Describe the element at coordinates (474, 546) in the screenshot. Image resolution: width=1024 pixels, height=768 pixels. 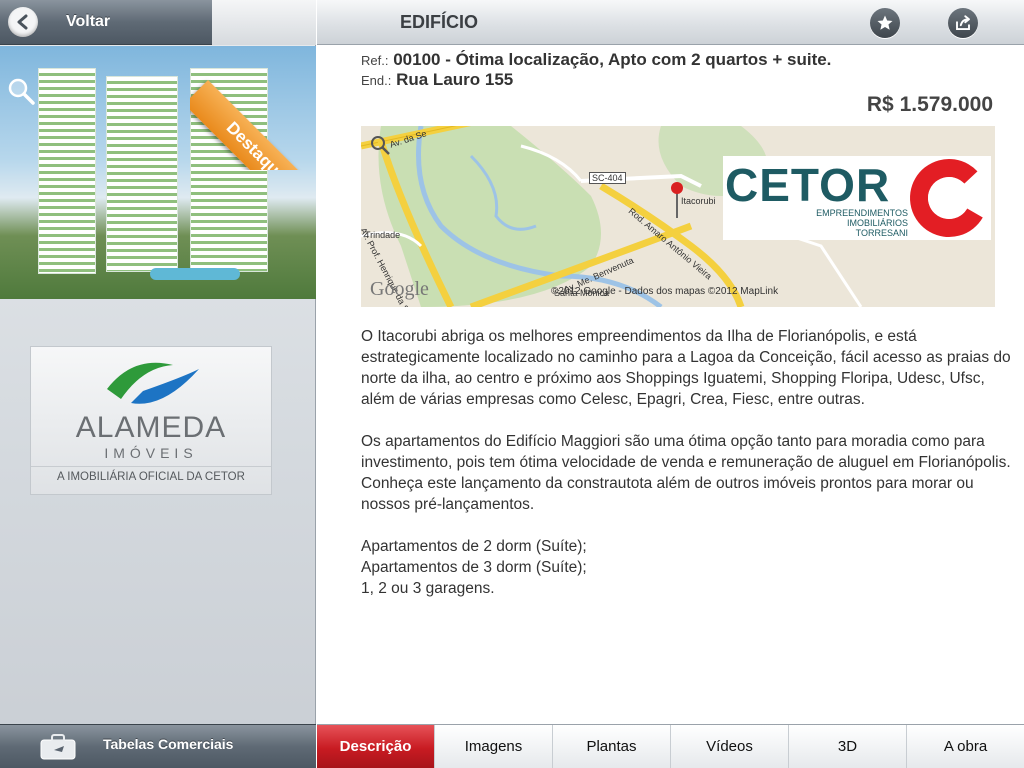
I see `feature-line: Apartamentos de 2 dorm (Suíte);` at that location.